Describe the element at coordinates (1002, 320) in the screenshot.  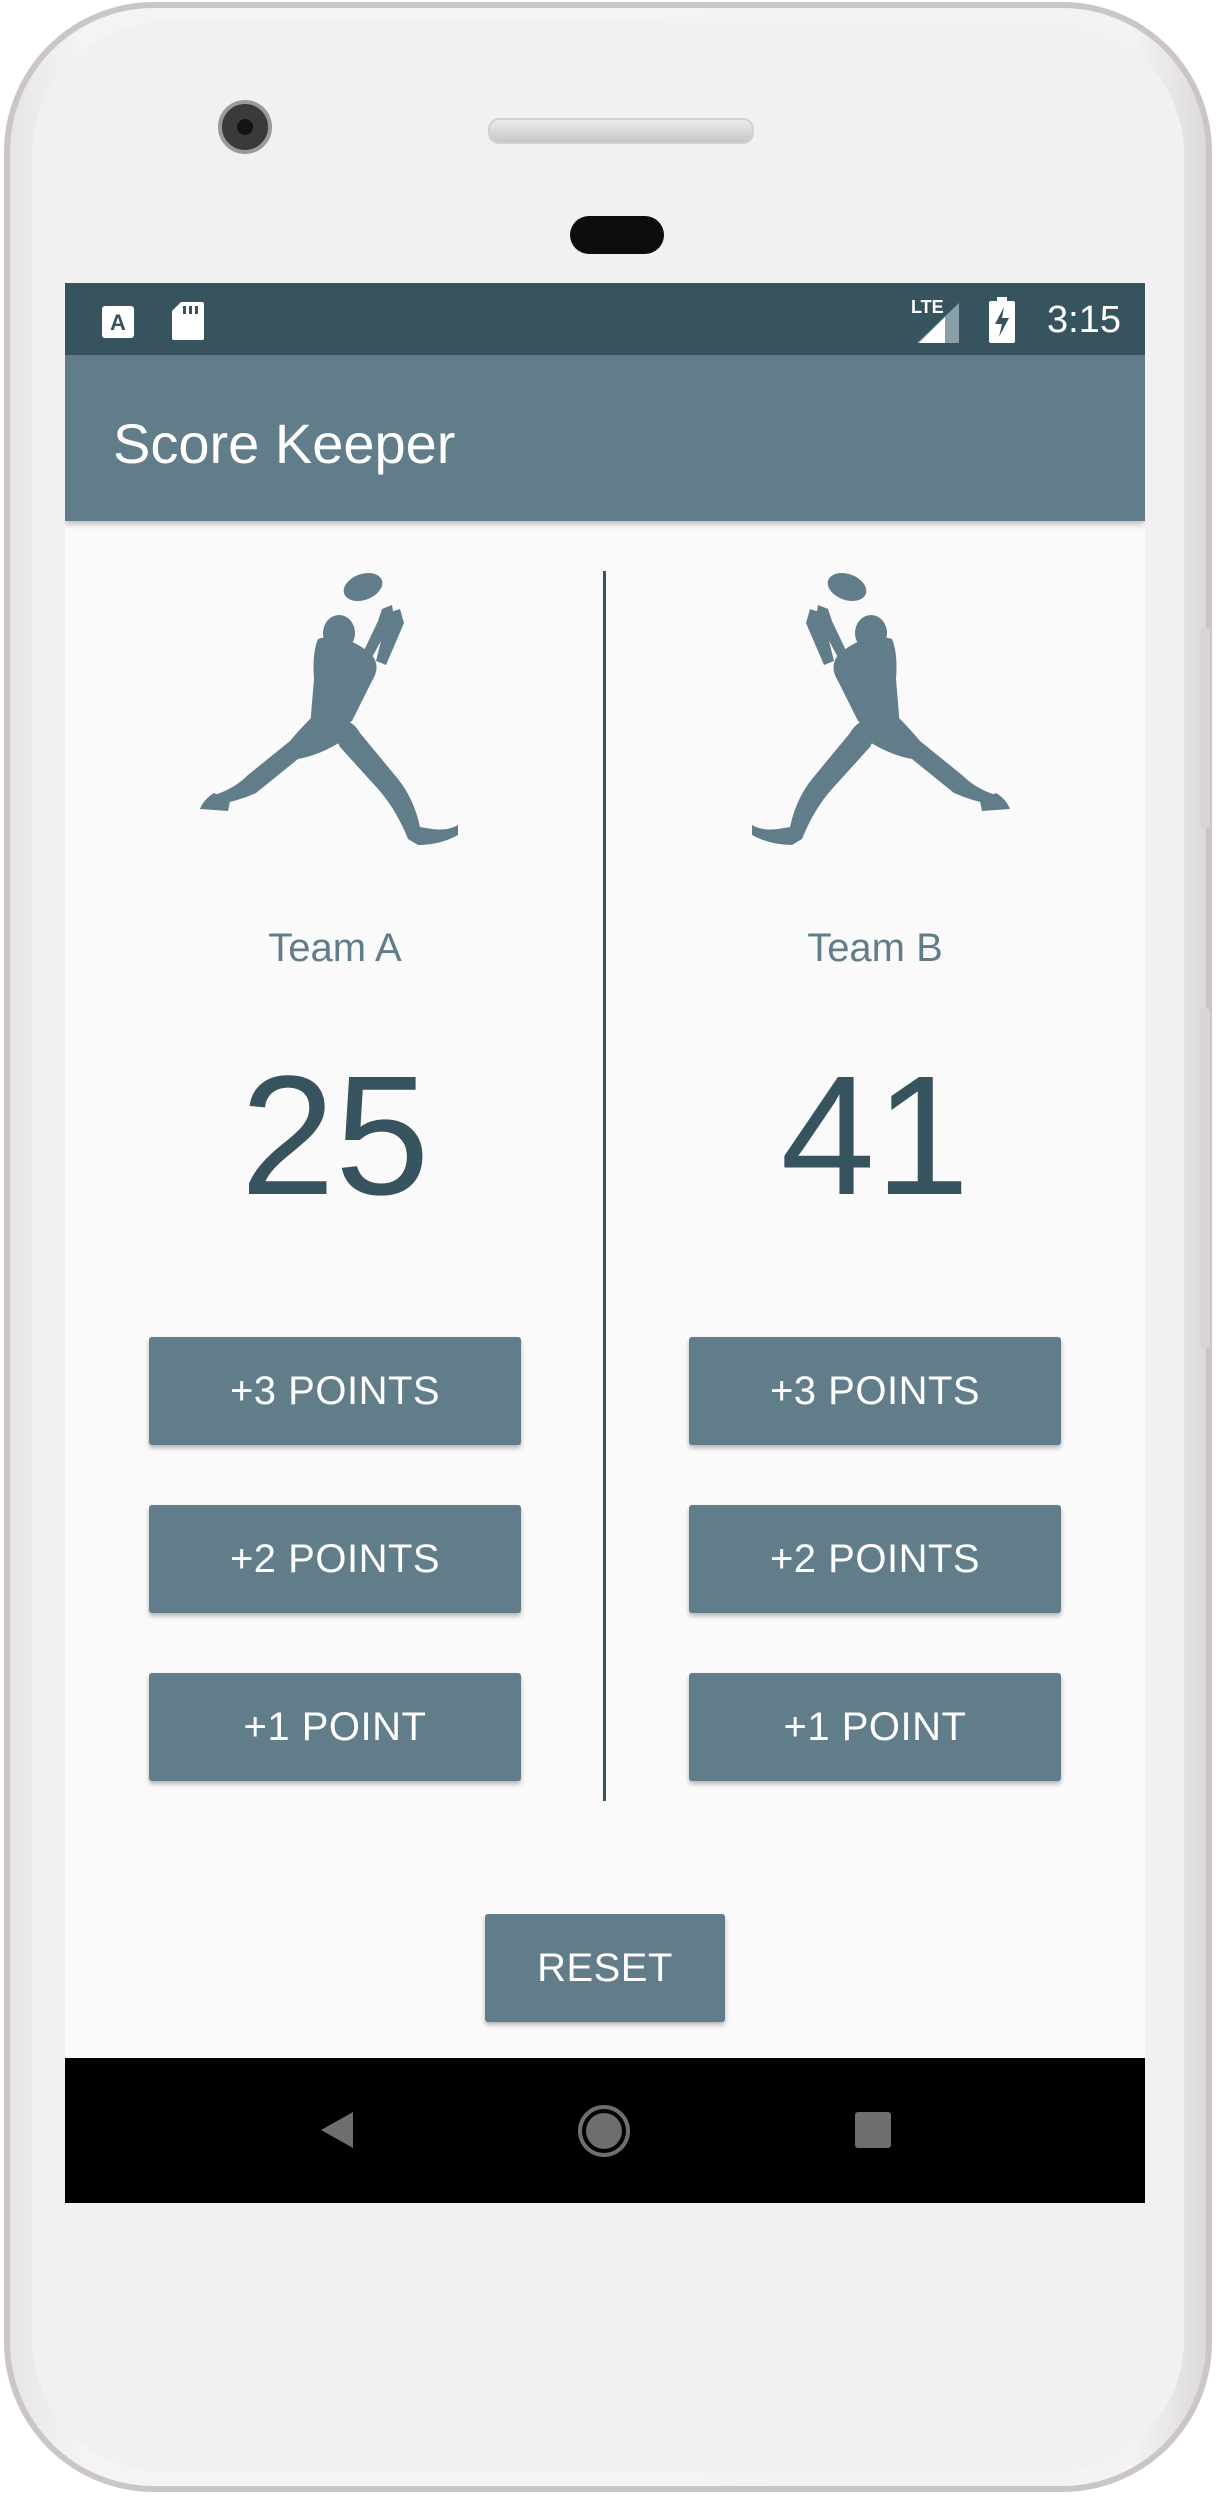
I see `battery-charging-icon` at that location.